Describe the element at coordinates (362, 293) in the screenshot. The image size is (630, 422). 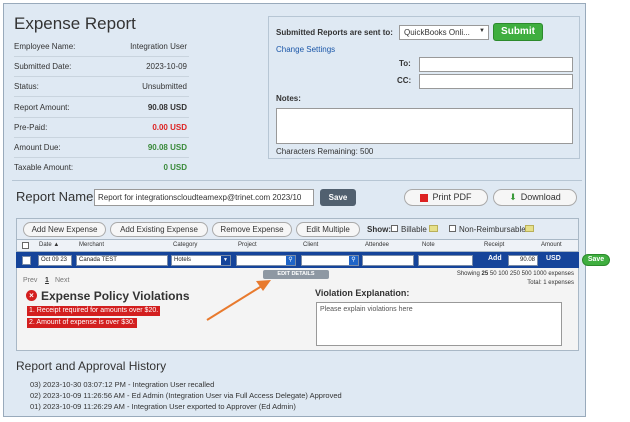
I see `explanation-label: Violation Explanation:` at that location.